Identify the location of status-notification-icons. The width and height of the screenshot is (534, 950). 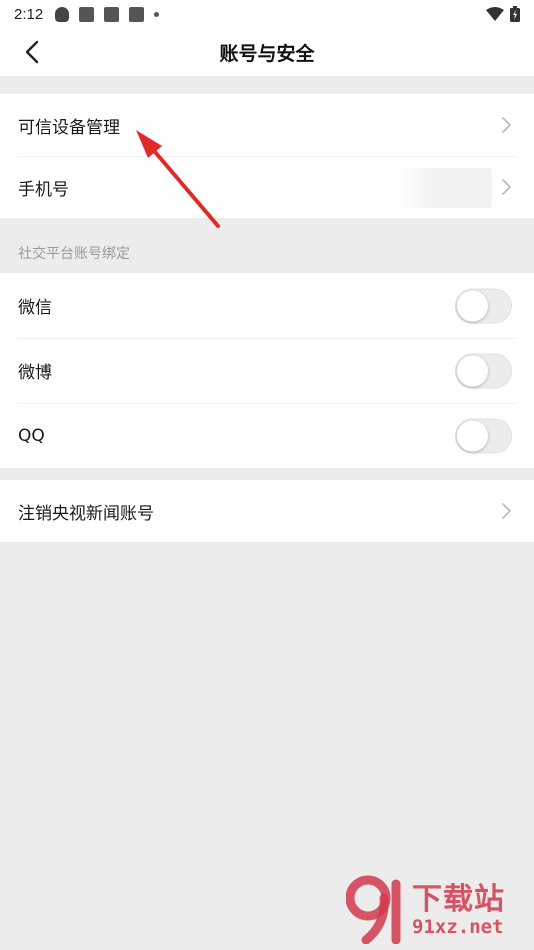
(107, 14).